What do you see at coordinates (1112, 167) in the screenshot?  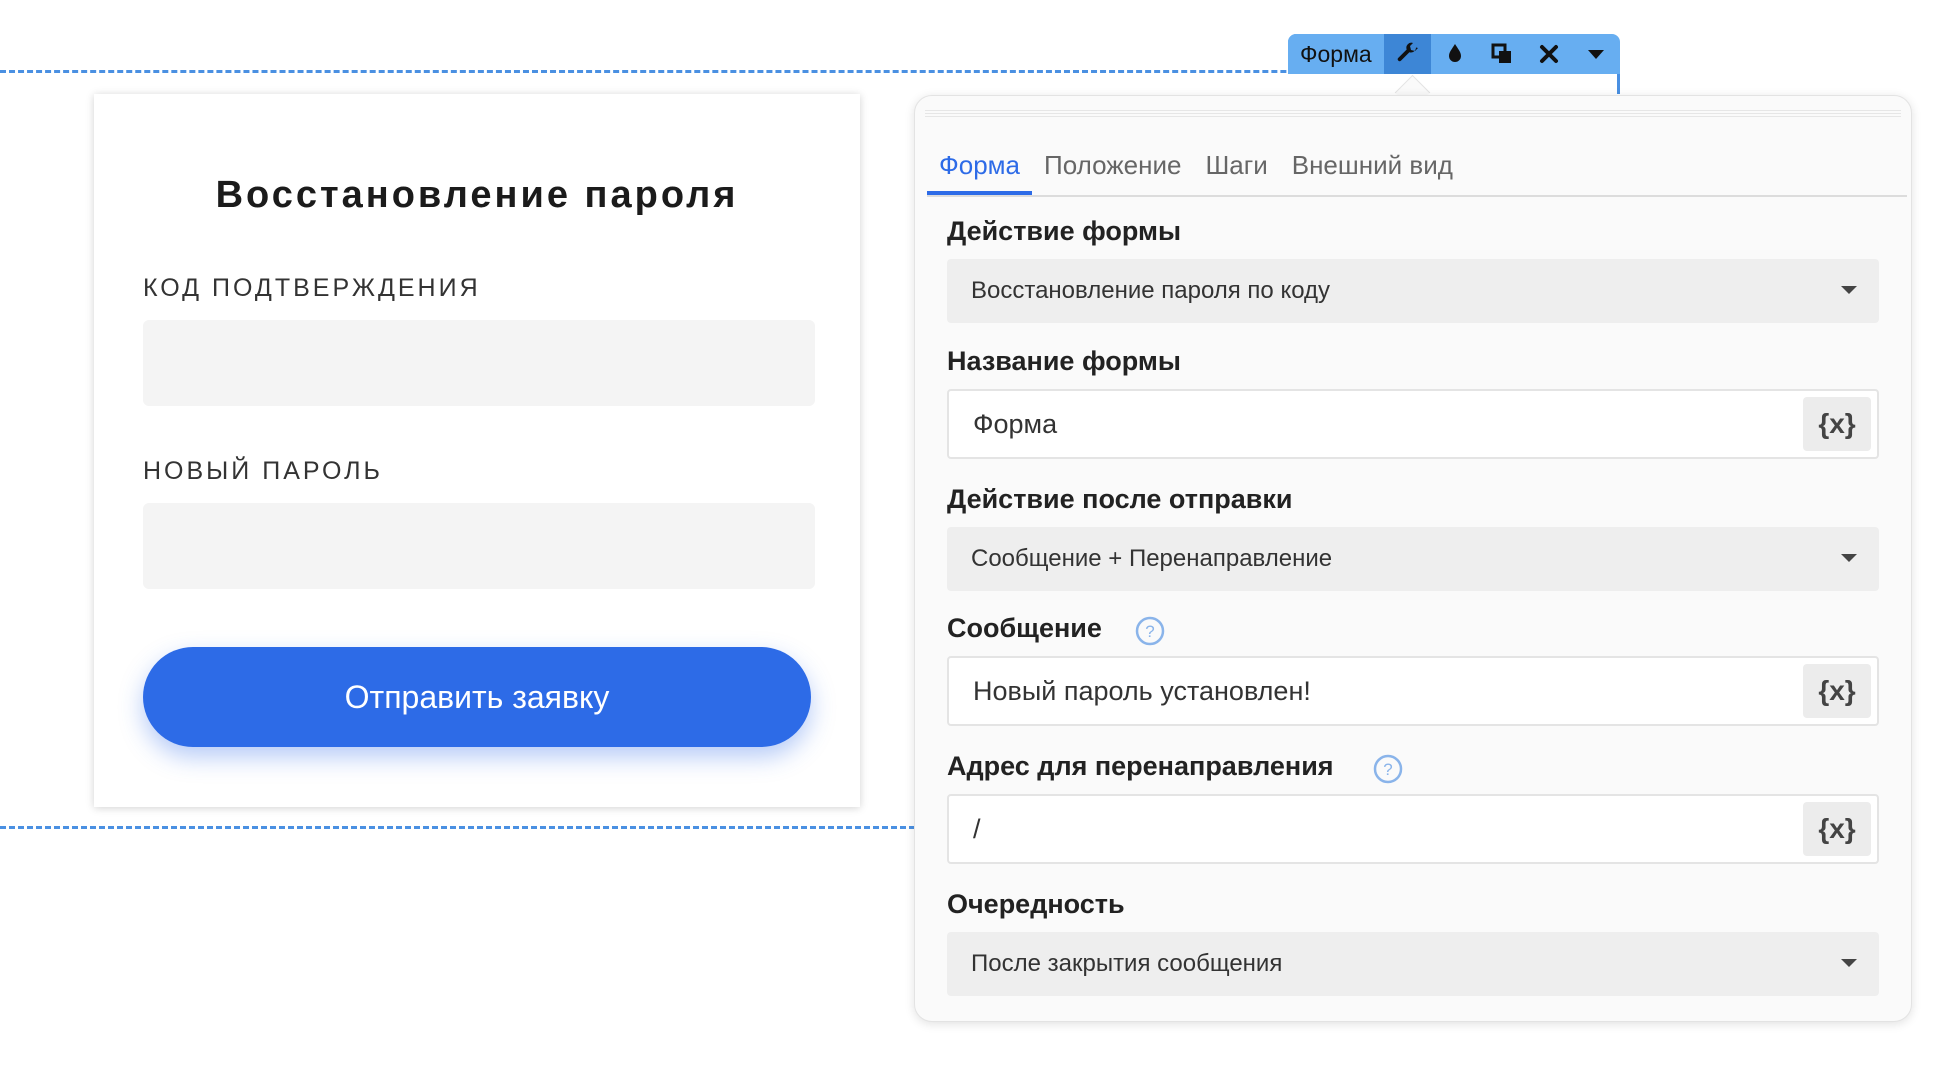 I see `tab-position: Положение` at bounding box center [1112, 167].